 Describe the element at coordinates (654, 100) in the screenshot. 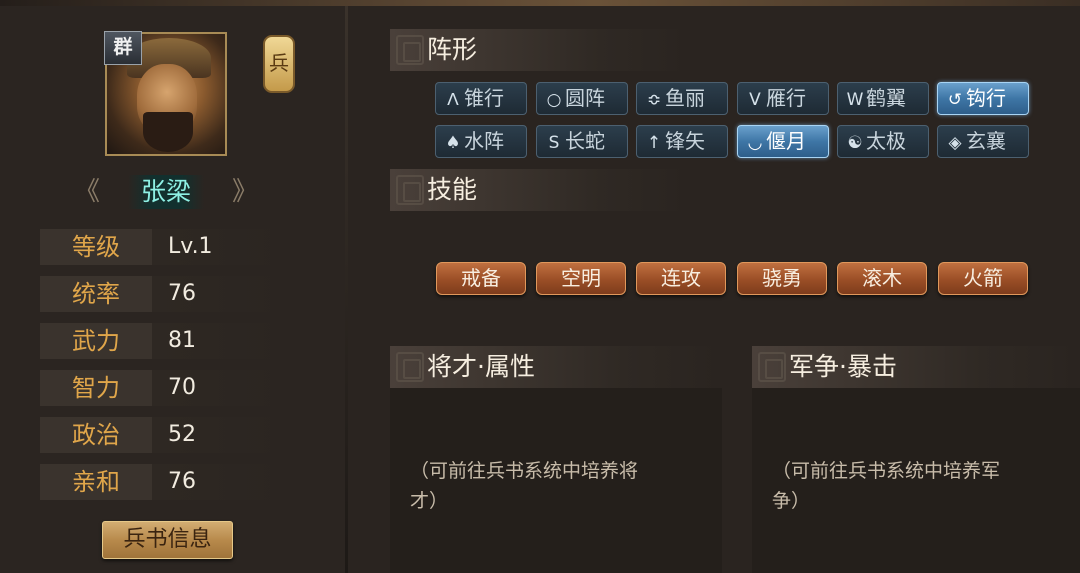

I see `fish-scale-icon: ≎` at that location.